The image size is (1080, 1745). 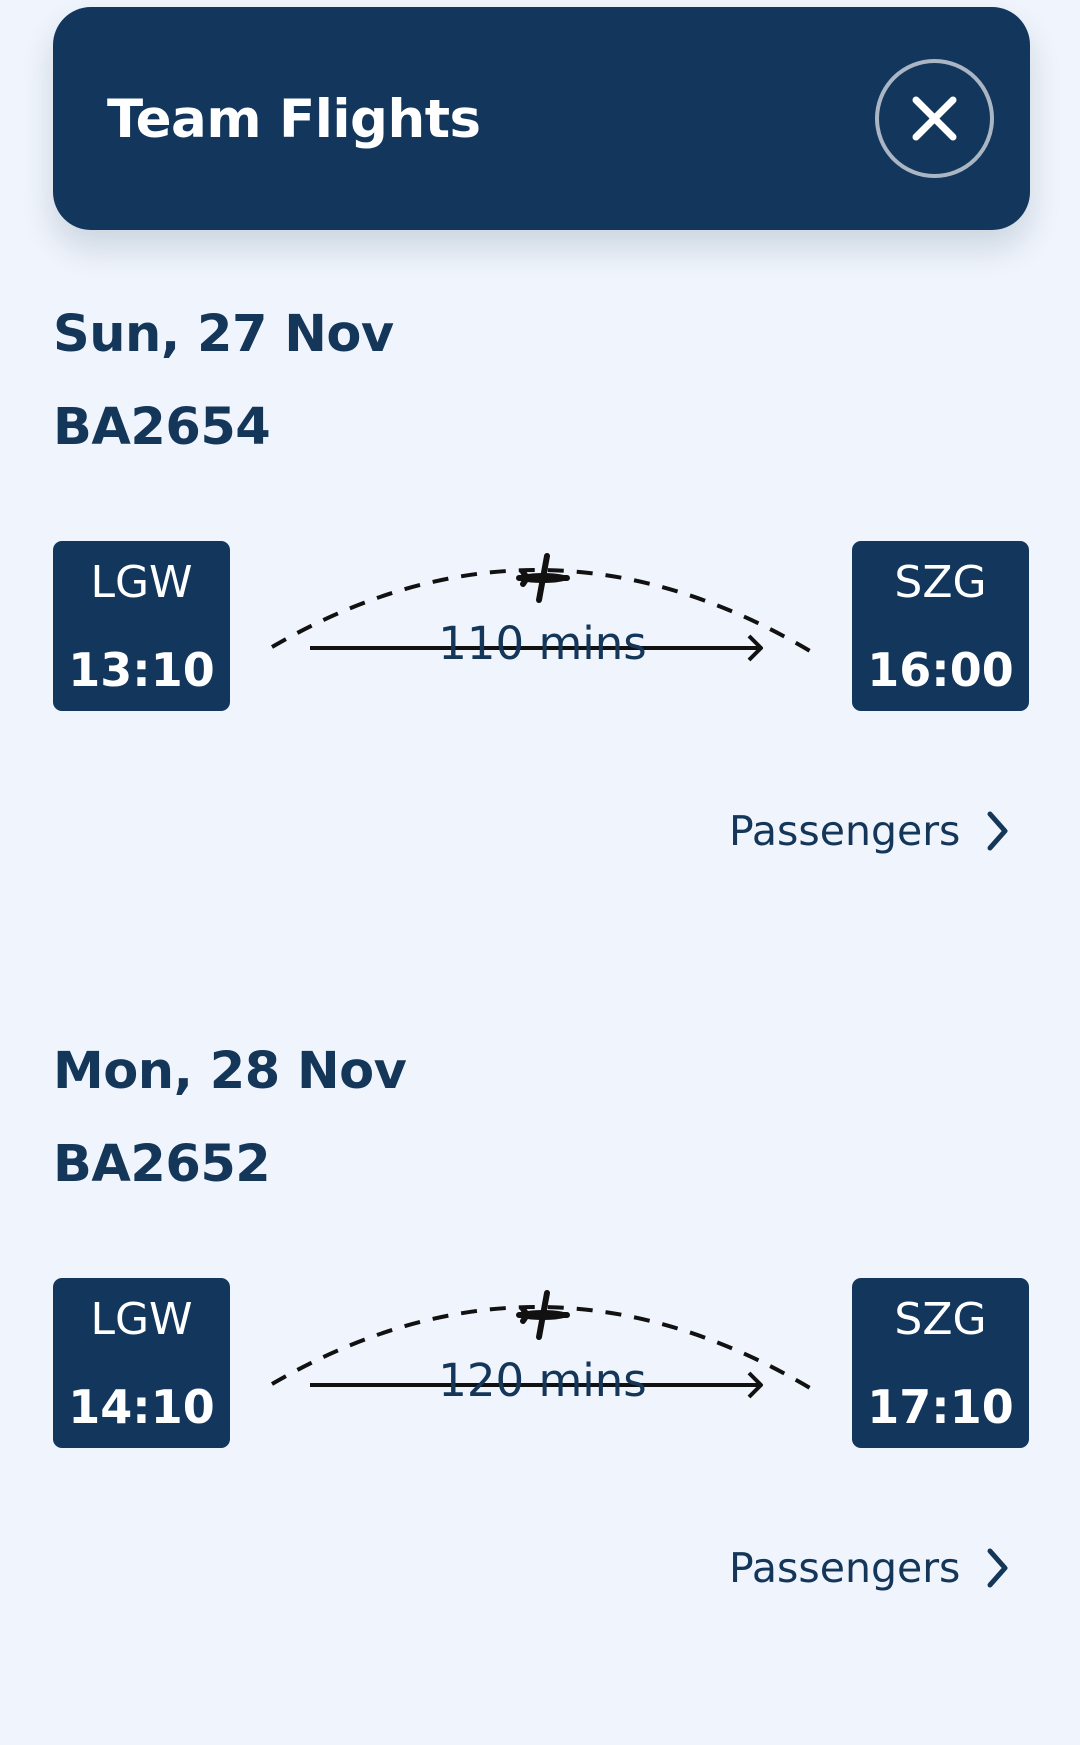 What do you see at coordinates (141, 626) in the screenshot?
I see `origin-airport: LGW 13:10` at bounding box center [141, 626].